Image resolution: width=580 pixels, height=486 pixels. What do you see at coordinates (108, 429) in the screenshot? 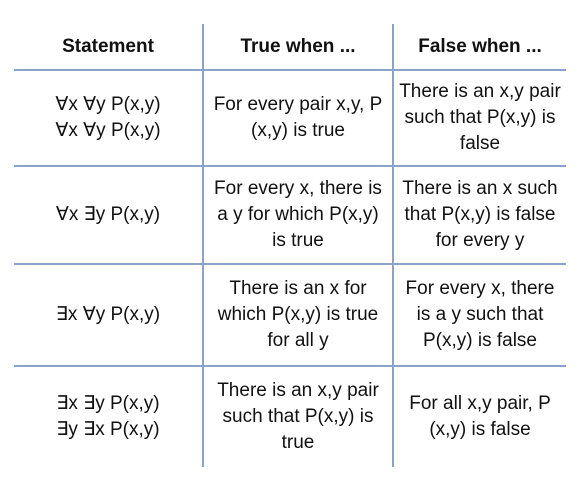
I see `statement-line: ∃y ∃x P(x,y)` at bounding box center [108, 429].